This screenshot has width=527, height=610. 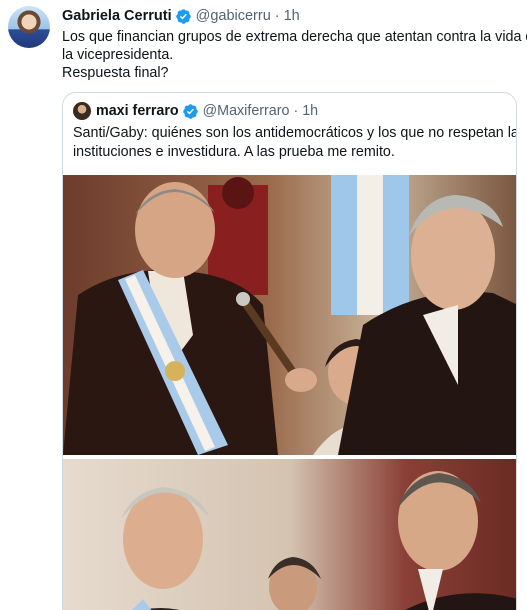 I want to click on quoted-author-avatar, so click(x=82, y=111).